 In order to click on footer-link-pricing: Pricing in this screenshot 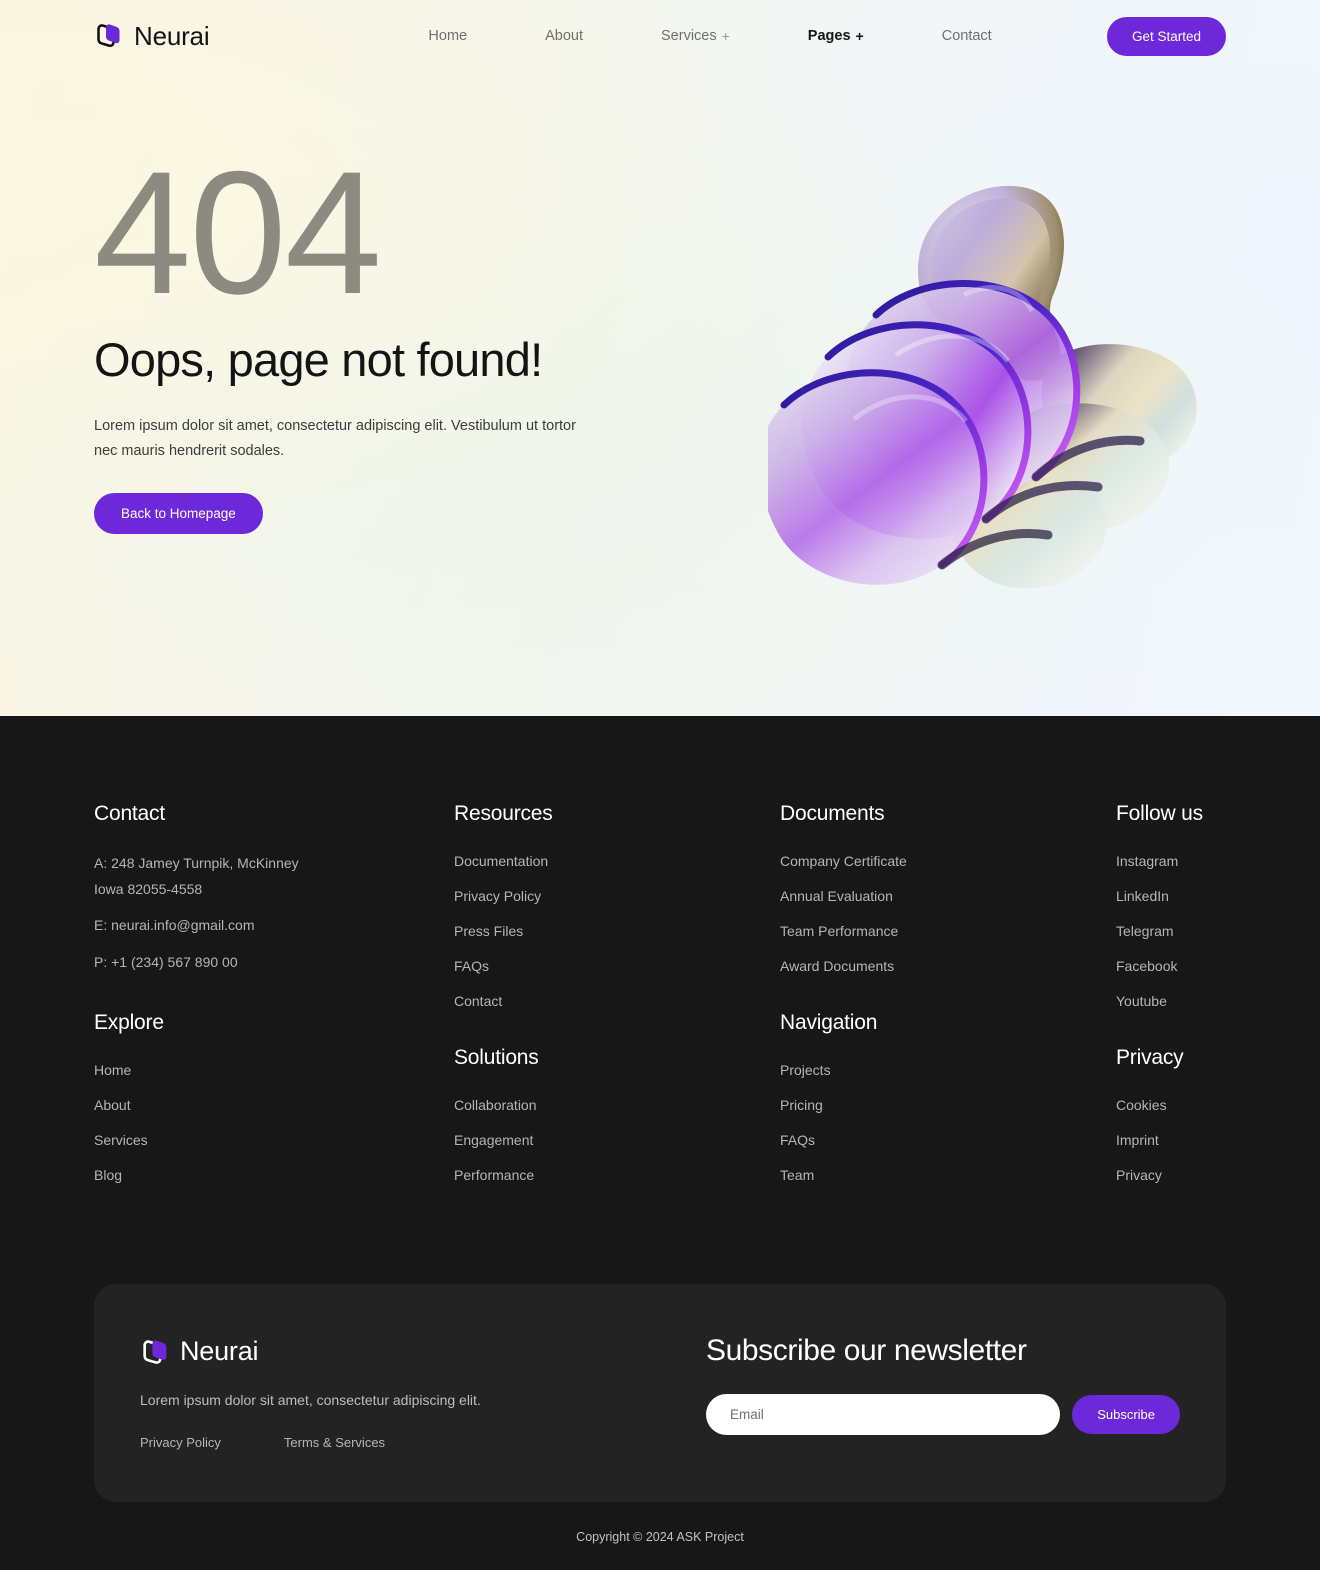, I will do `click(801, 1105)`.